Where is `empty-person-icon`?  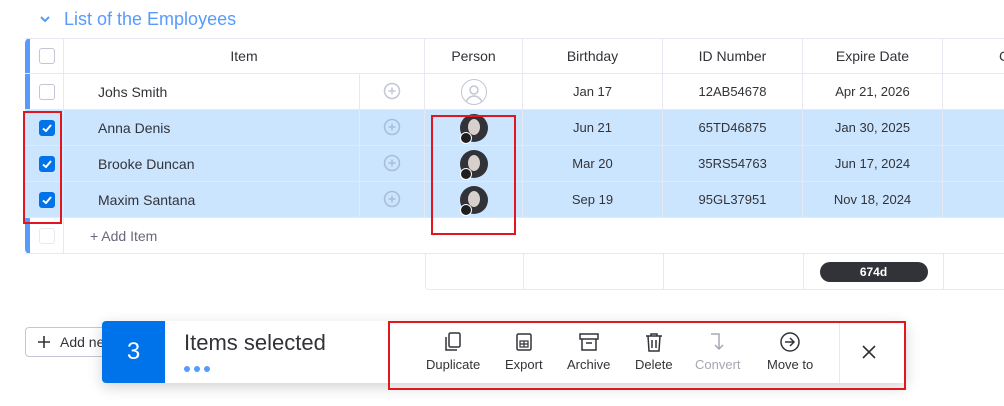
empty-person-icon is located at coordinates (473, 91).